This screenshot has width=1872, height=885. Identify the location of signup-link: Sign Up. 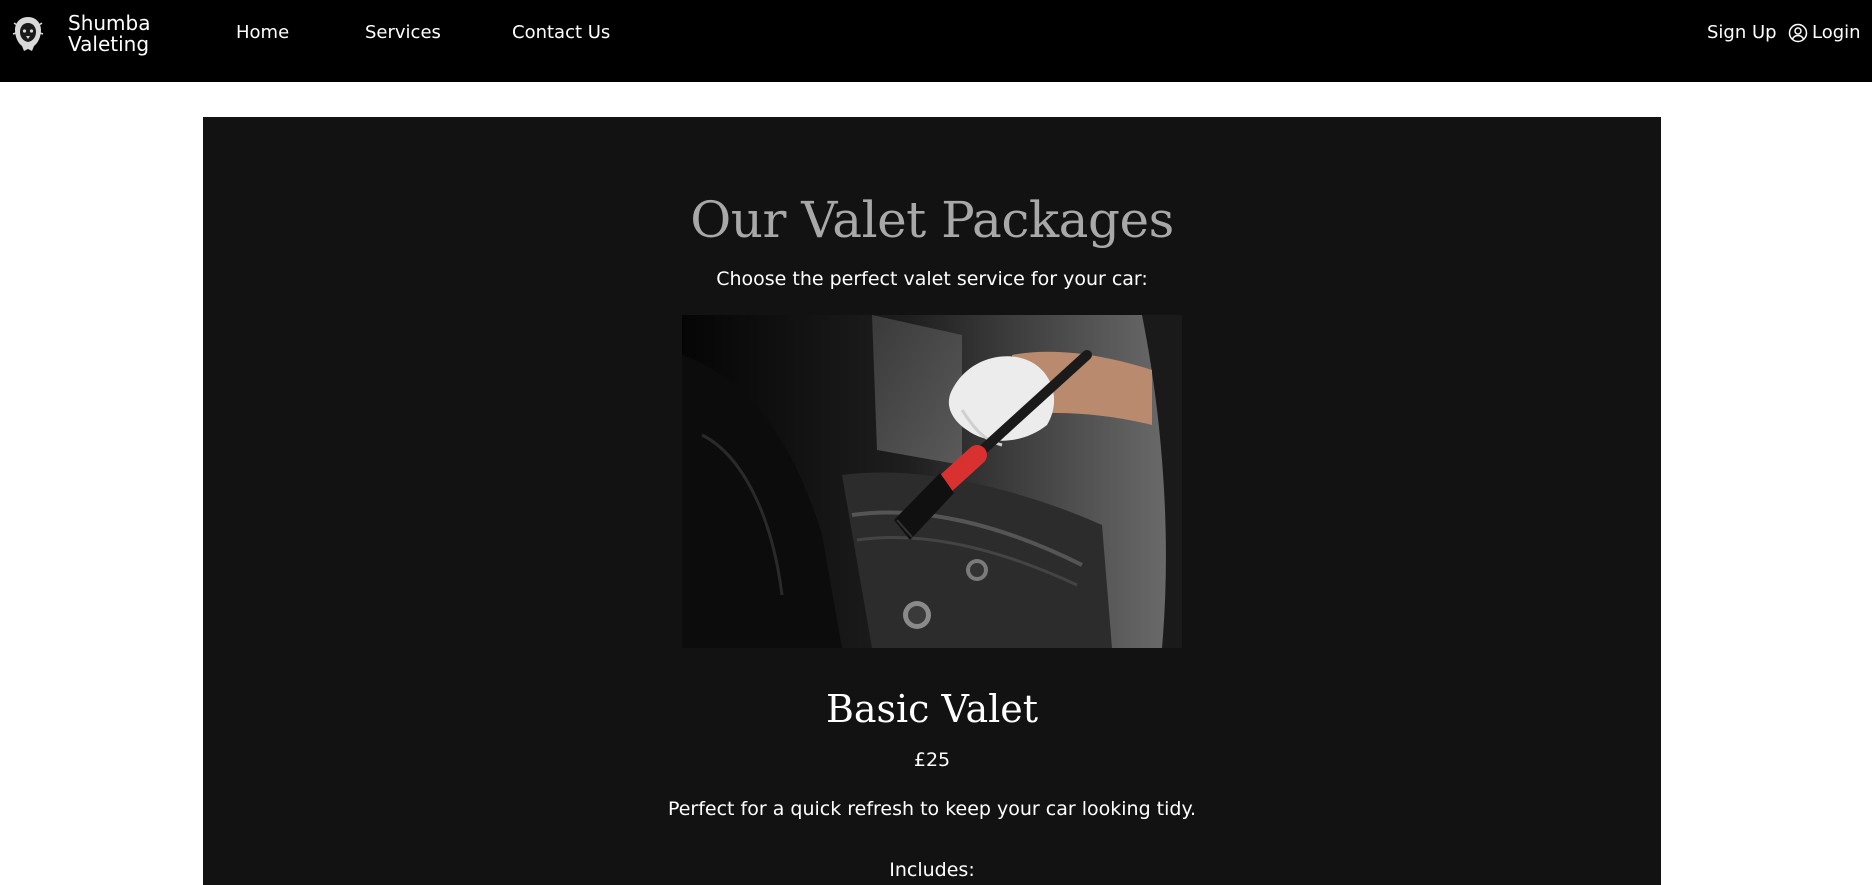
(1742, 32).